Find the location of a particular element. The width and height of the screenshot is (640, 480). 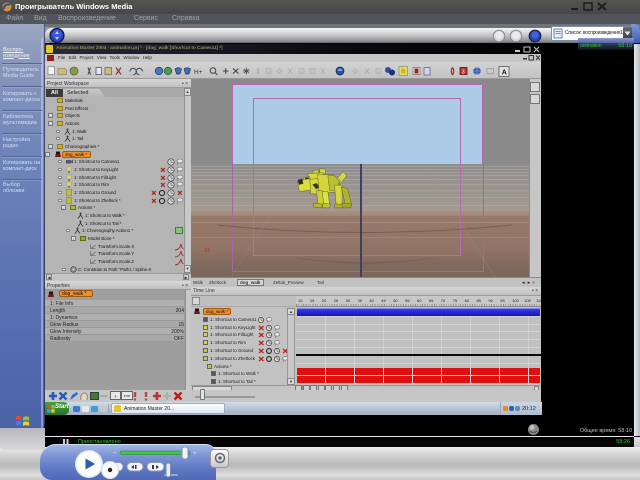

svg-text: A is located at coordinates (504, 73).